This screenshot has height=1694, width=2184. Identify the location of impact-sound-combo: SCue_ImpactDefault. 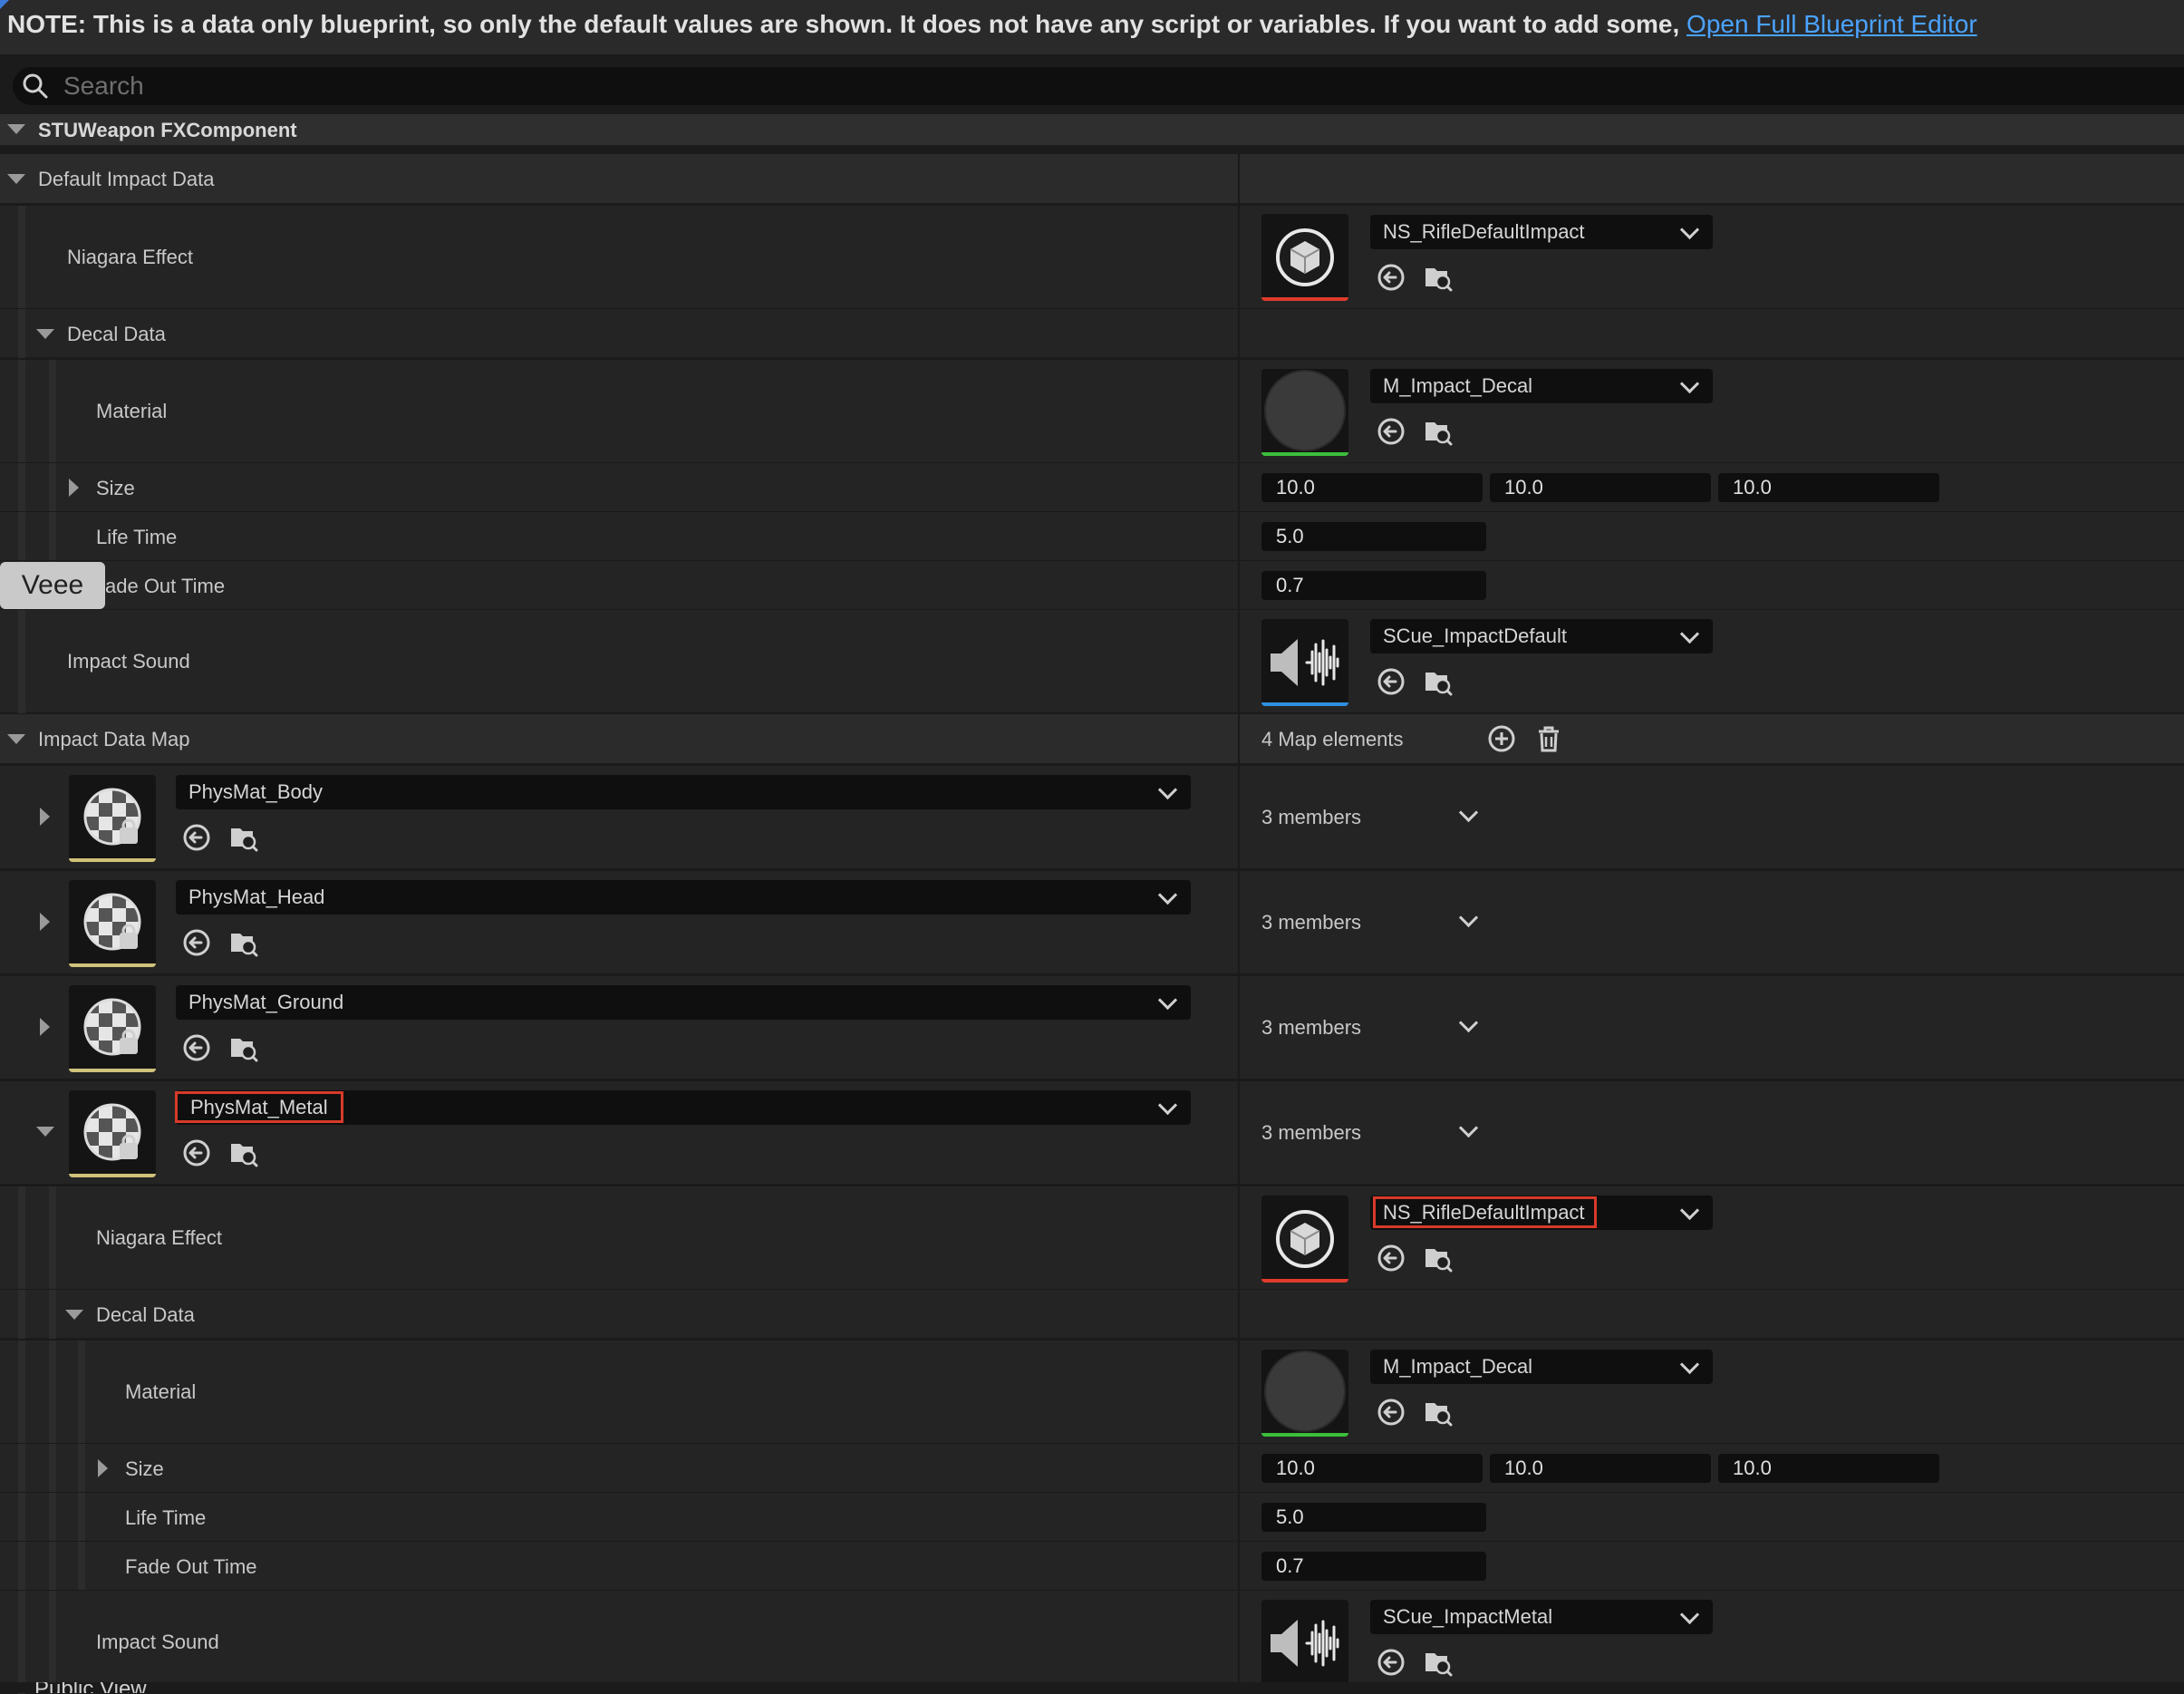
(1541, 636).